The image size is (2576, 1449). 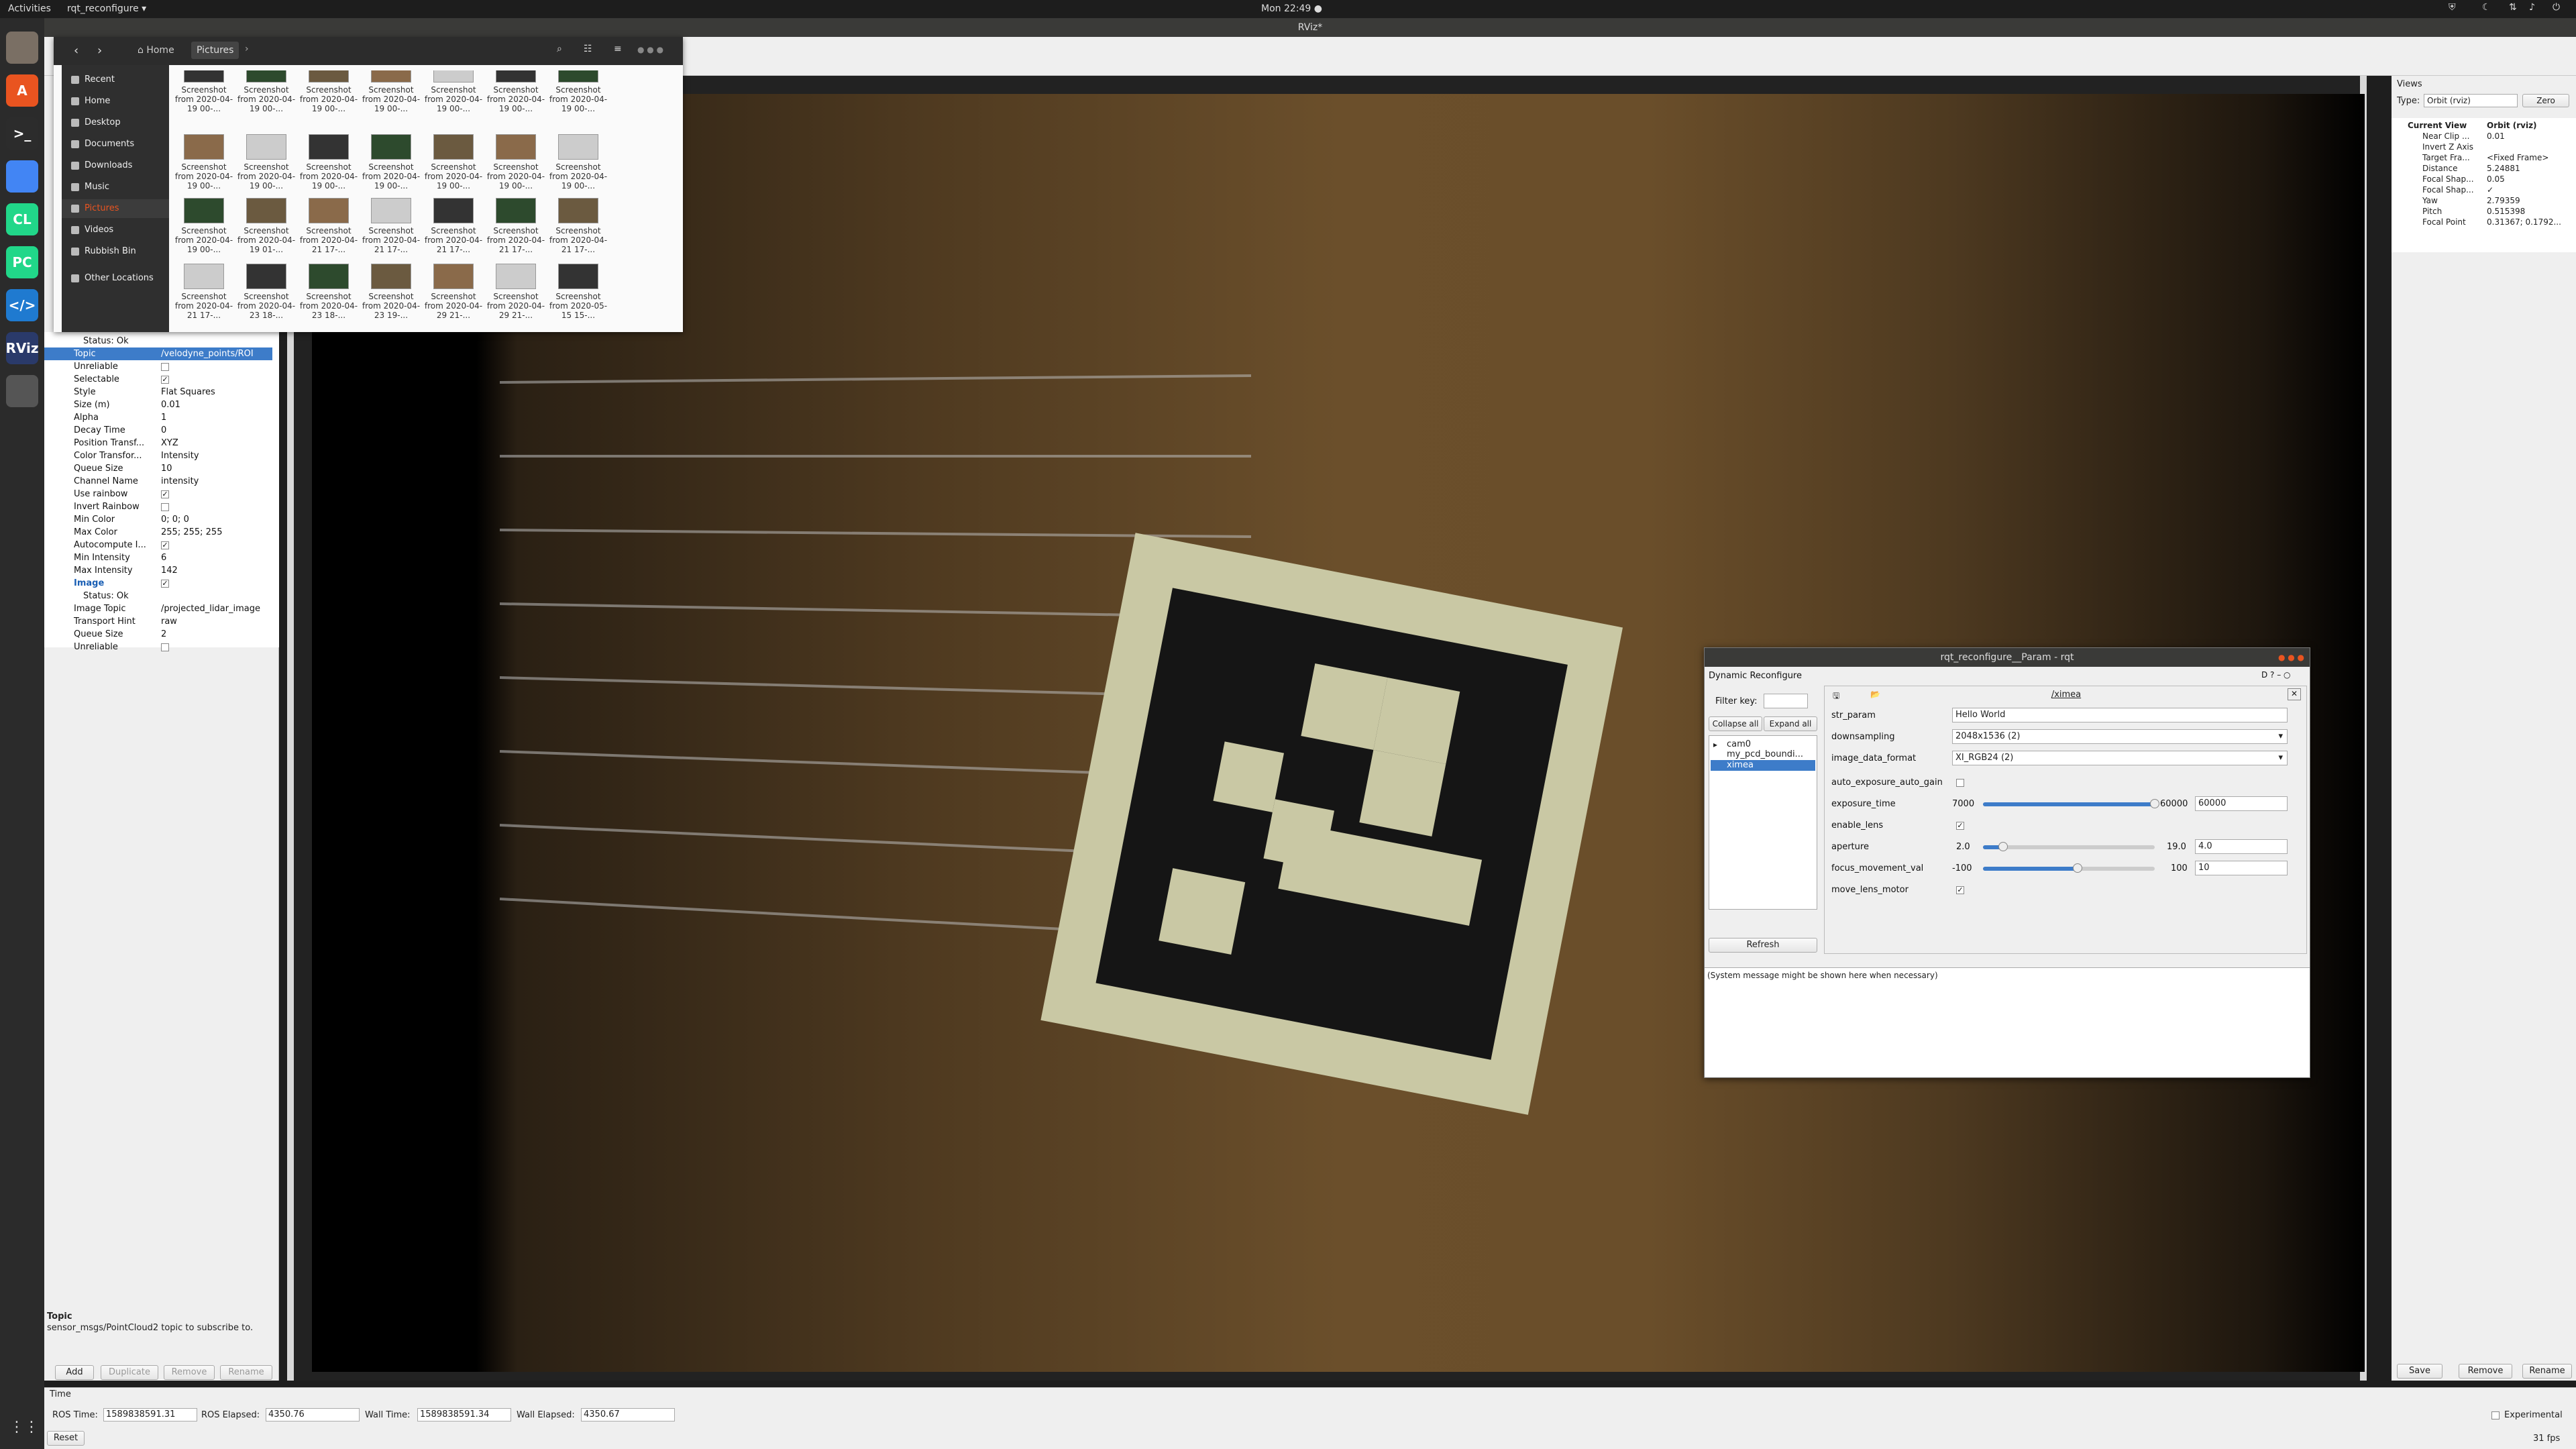 What do you see at coordinates (22, 305) in the screenshot?
I see `vscode-icon: </>` at bounding box center [22, 305].